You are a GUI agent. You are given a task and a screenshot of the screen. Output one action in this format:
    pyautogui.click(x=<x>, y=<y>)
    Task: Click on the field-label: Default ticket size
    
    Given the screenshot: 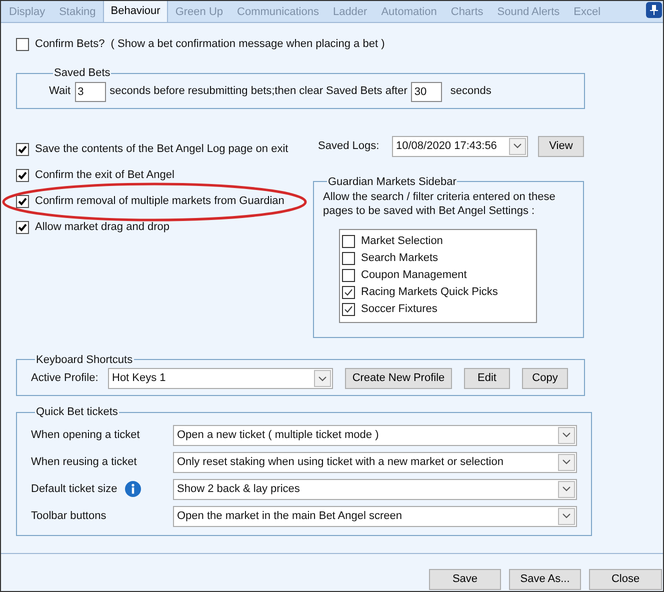 What is the action you would take?
    pyautogui.click(x=74, y=489)
    